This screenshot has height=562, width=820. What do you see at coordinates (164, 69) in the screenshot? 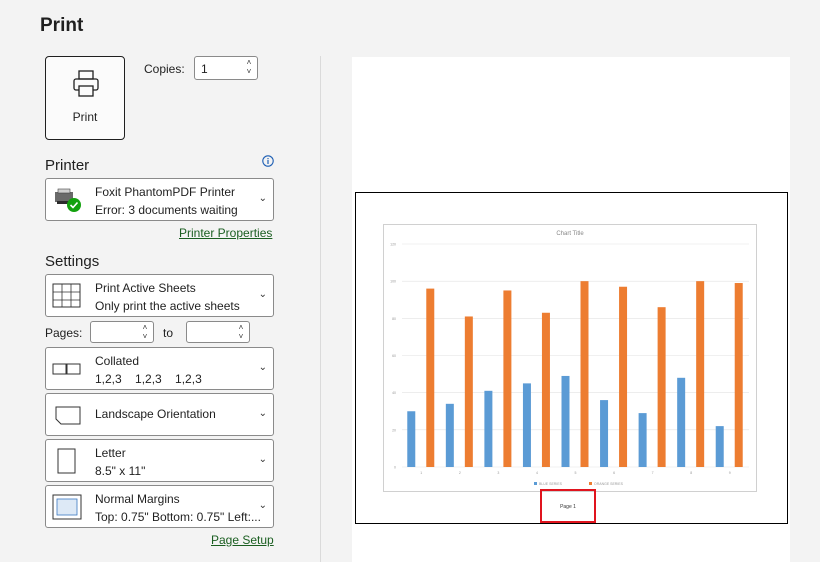
I see `copies-label: Copies:` at bounding box center [164, 69].